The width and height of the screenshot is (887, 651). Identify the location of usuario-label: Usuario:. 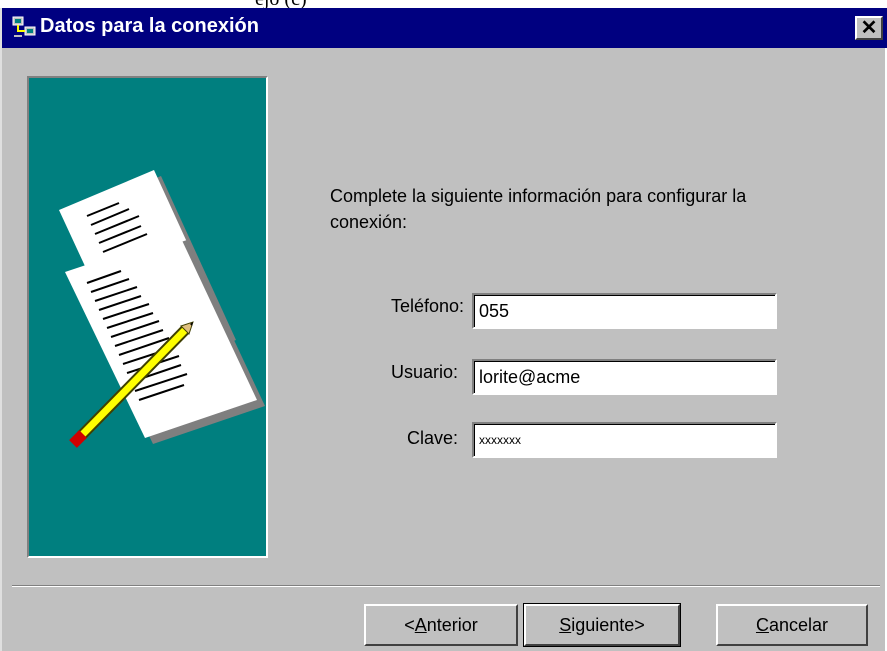
(424, 372).